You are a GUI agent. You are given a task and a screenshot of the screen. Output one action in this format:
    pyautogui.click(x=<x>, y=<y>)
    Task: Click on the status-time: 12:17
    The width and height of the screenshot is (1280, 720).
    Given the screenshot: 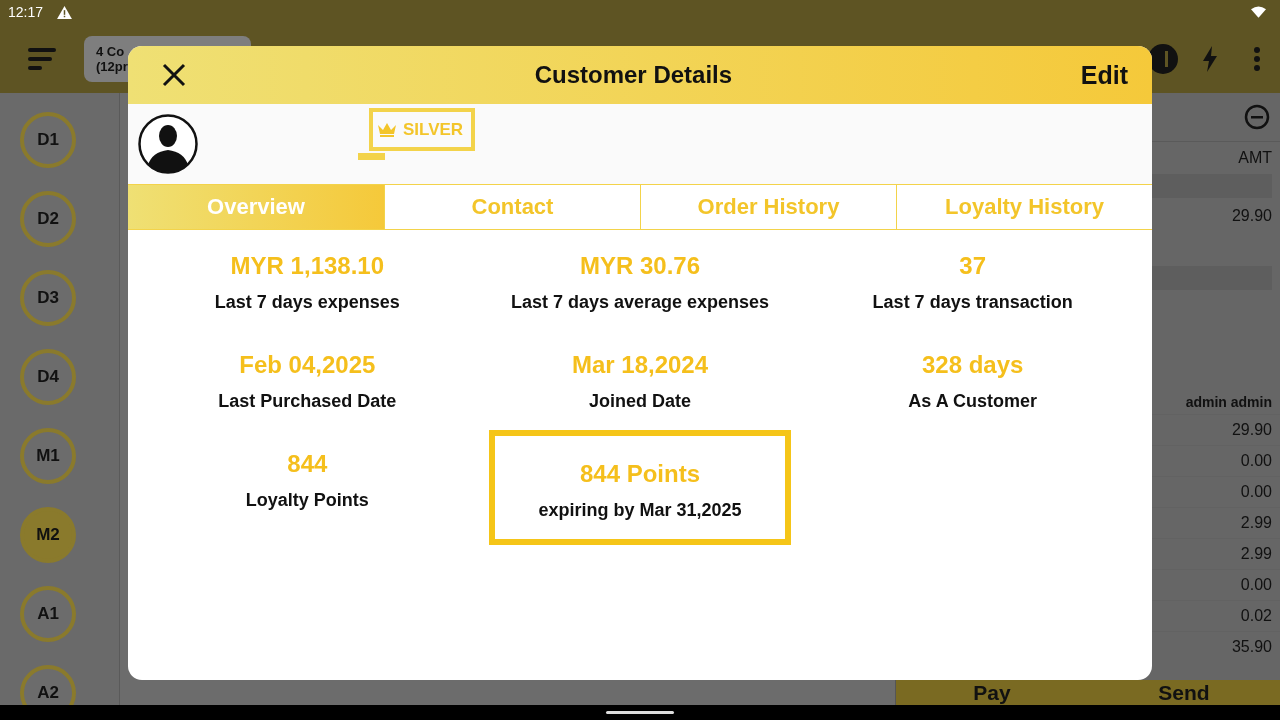 What is the action you would take?
    pyautogui.click(x=26, y=12)
    